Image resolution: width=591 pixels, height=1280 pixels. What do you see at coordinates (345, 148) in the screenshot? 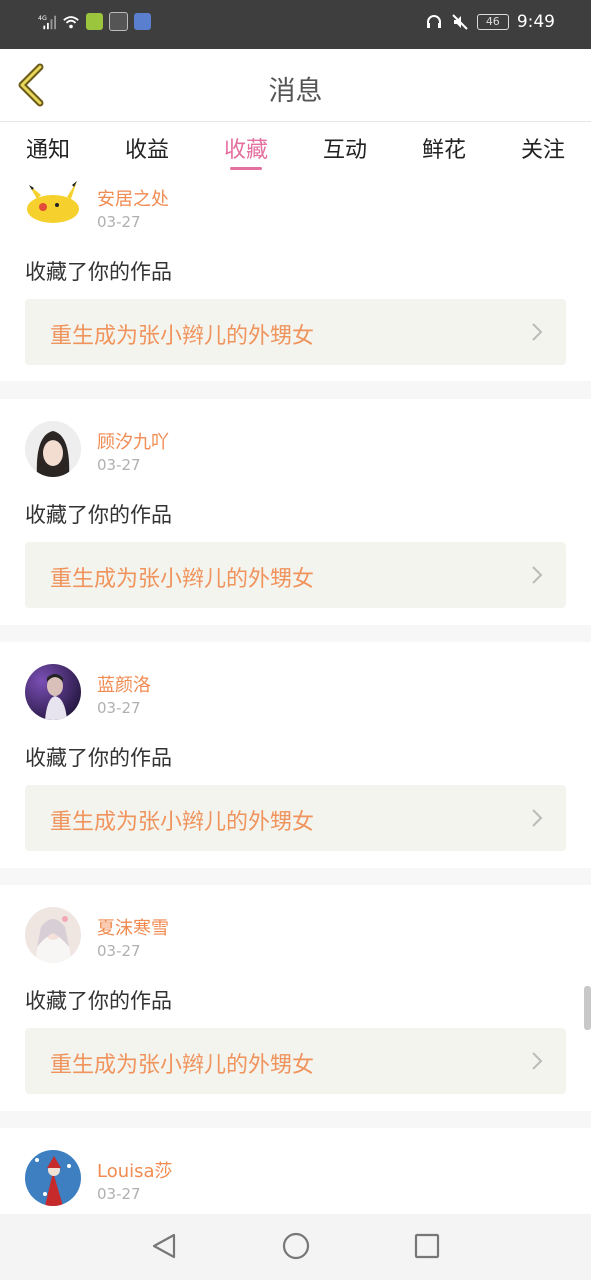
I see `tab-interactions: 互动` at bounding box center [345, 148].